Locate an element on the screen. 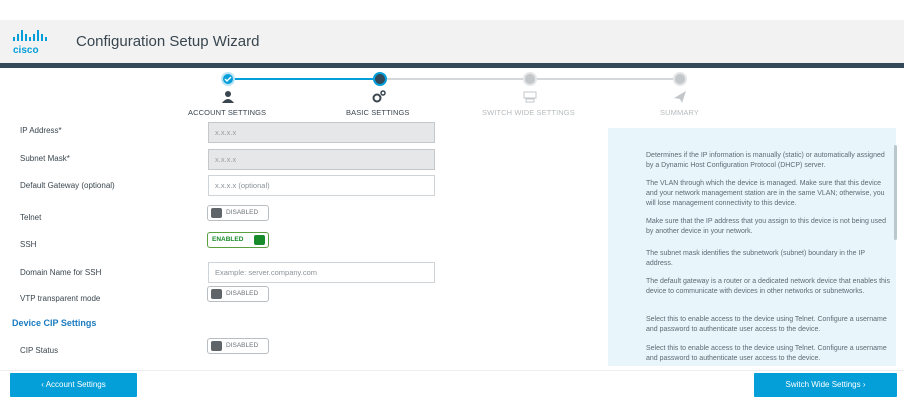 The height and width of the screenshot is (420, 904). app-header: cisco Configuration Setup Wizard is located at coordinates (452, 41).